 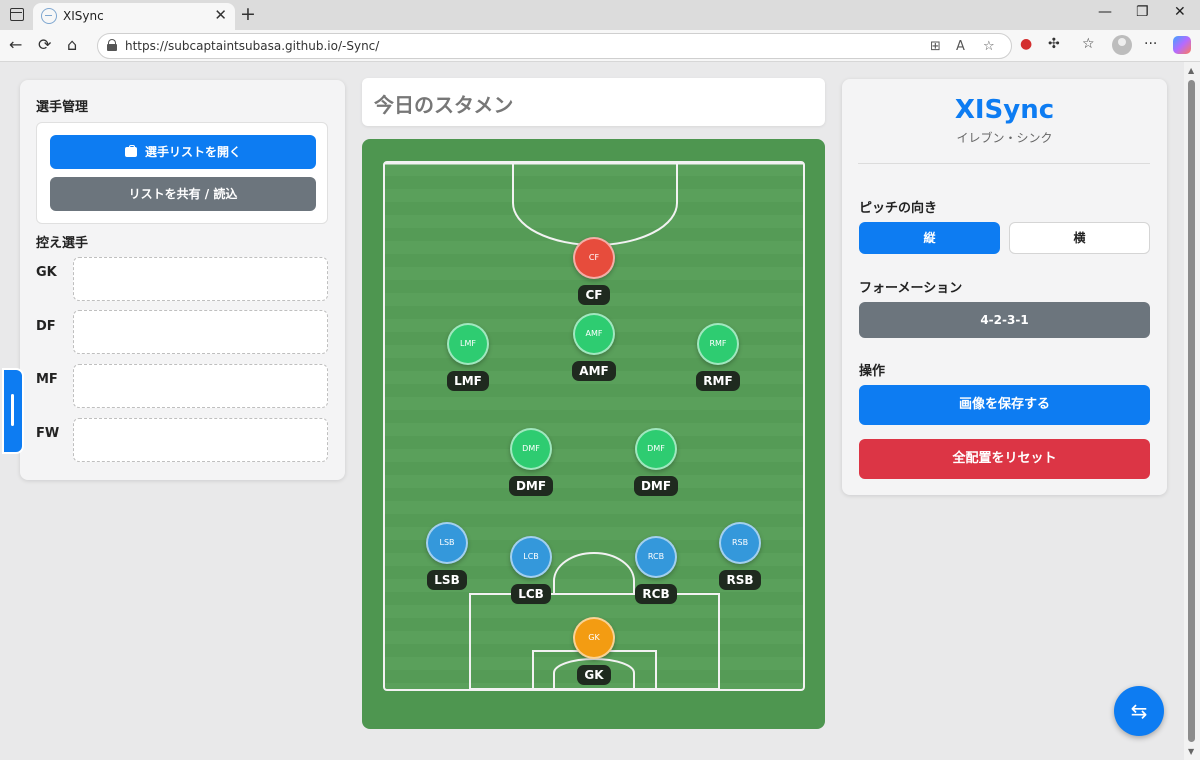 I want to click on formation-select: 4-2-3-1, so click(x=1004, y=320).